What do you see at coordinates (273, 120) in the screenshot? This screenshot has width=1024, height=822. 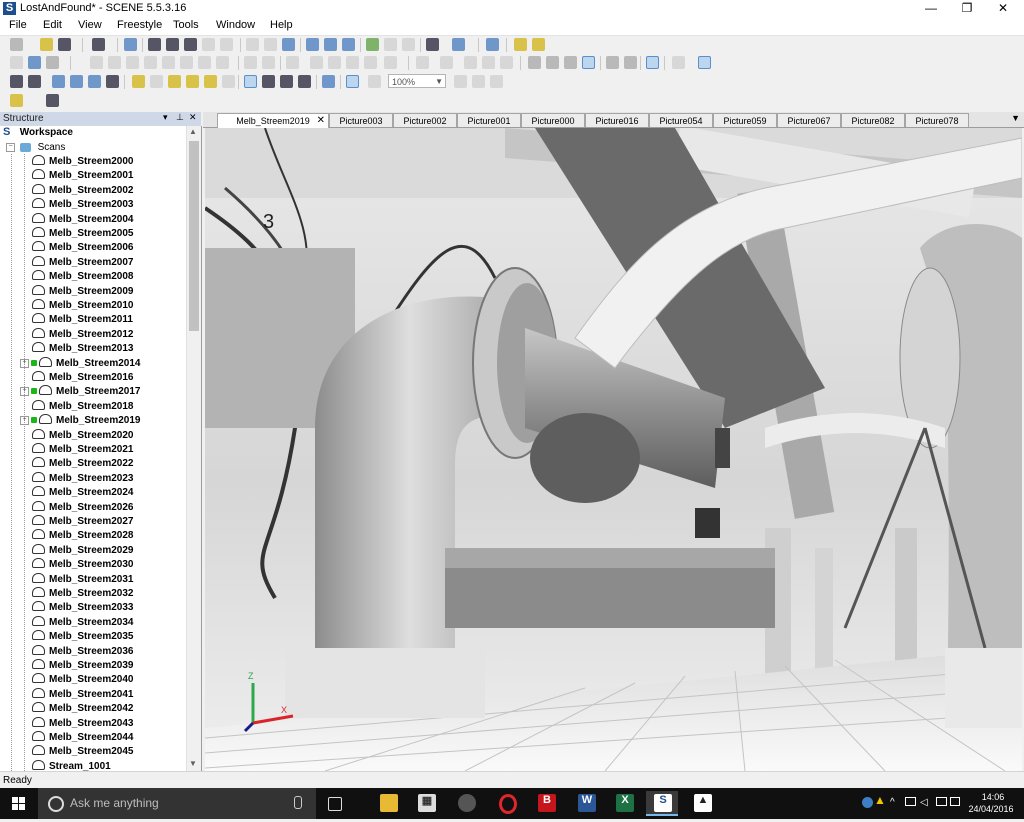 I see `tab-melb-streem2019: Melb_Streem2019 ✕` at bounding box center [273, 120].